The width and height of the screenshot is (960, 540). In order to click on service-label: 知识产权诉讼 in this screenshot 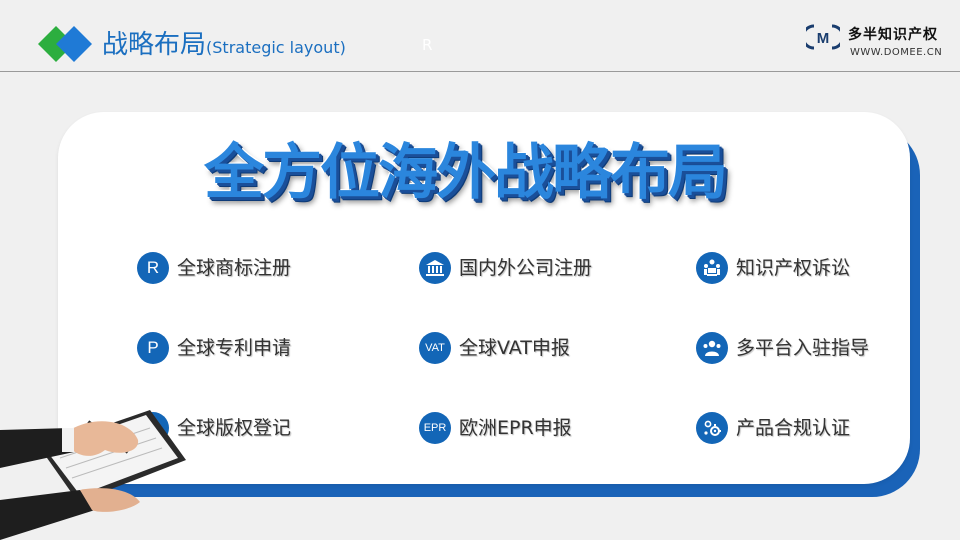, I will do `click(793, 268)`.